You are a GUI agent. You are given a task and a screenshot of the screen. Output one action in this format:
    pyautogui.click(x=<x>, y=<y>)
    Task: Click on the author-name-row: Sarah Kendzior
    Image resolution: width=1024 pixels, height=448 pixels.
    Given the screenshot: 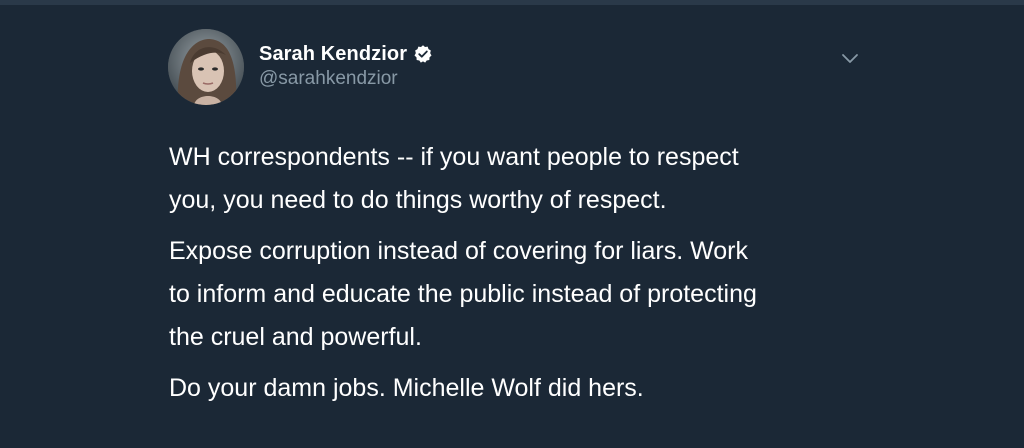 What is the action you would take?
    pyautogui.click(x=346, y=54)
    